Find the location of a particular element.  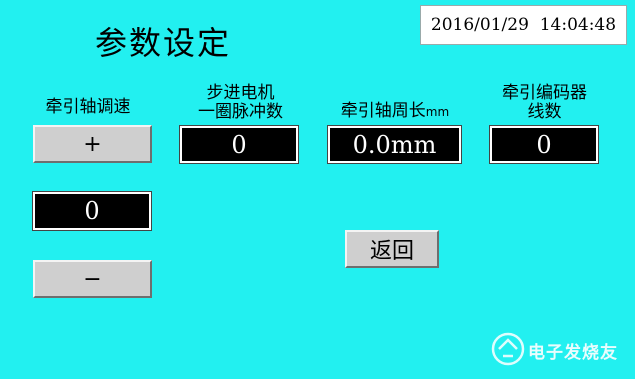

speed-increase-button: + is located at coordinates (92, 144).